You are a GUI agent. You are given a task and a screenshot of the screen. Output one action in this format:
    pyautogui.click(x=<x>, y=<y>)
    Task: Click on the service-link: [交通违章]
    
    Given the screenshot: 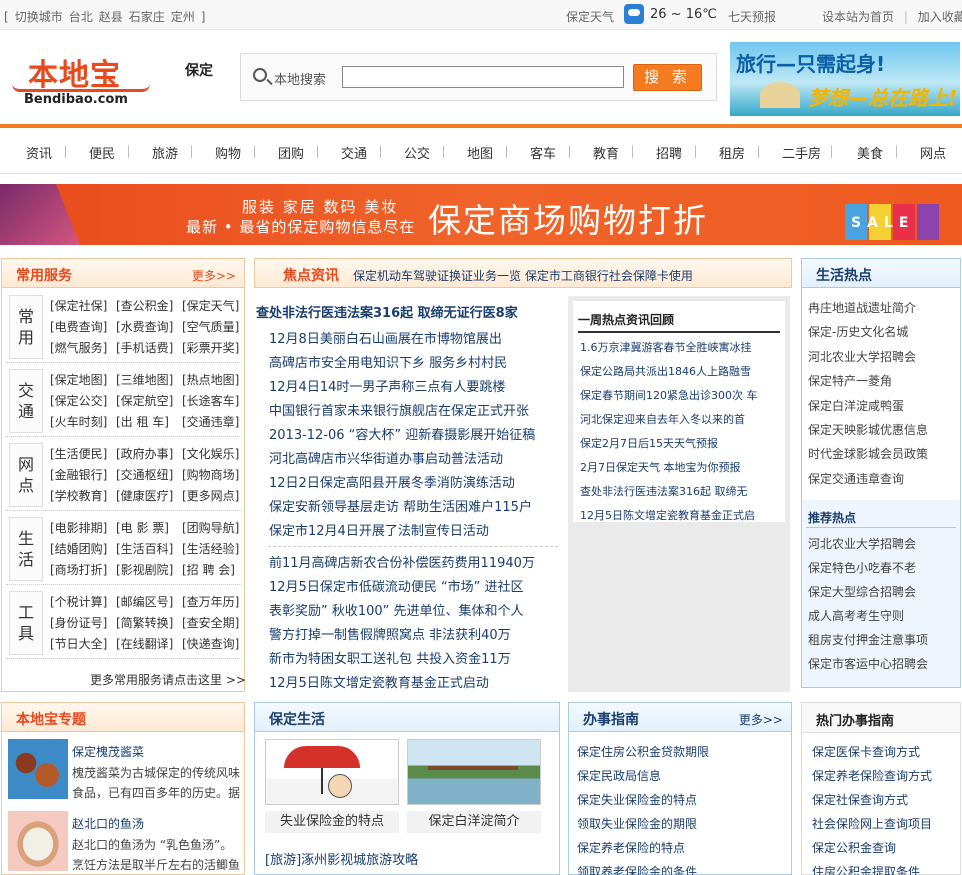 What is the action you would take?
    pyautogui.click(x=210, y=421)
    